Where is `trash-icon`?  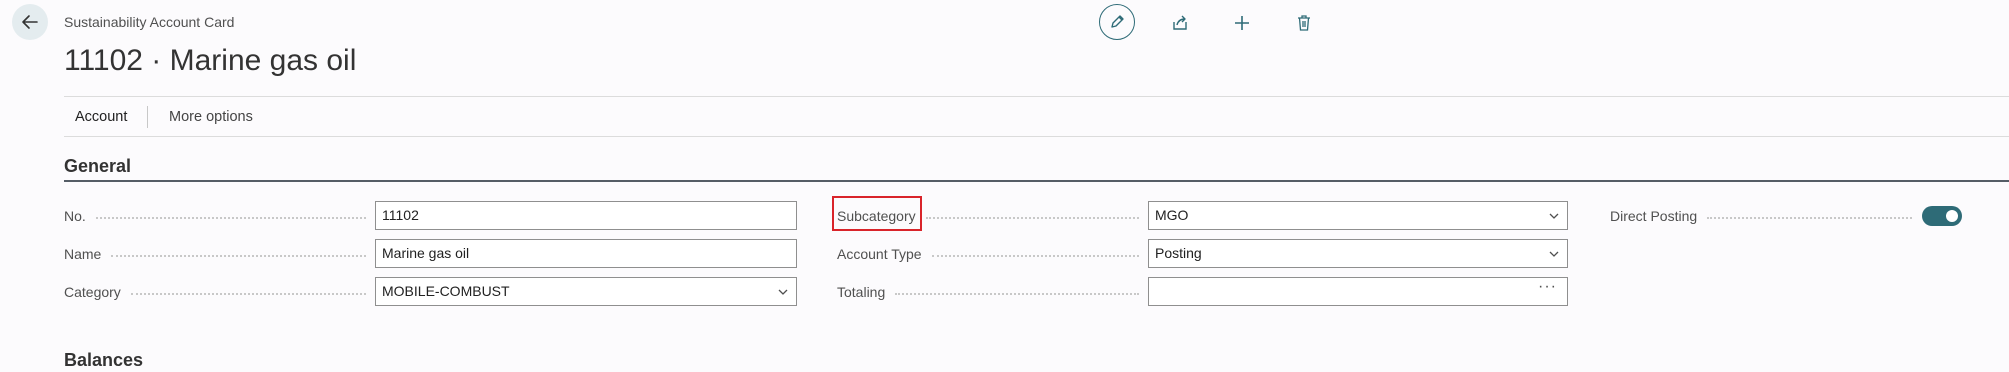 trash-icon is located at coordinates (1304, 23).